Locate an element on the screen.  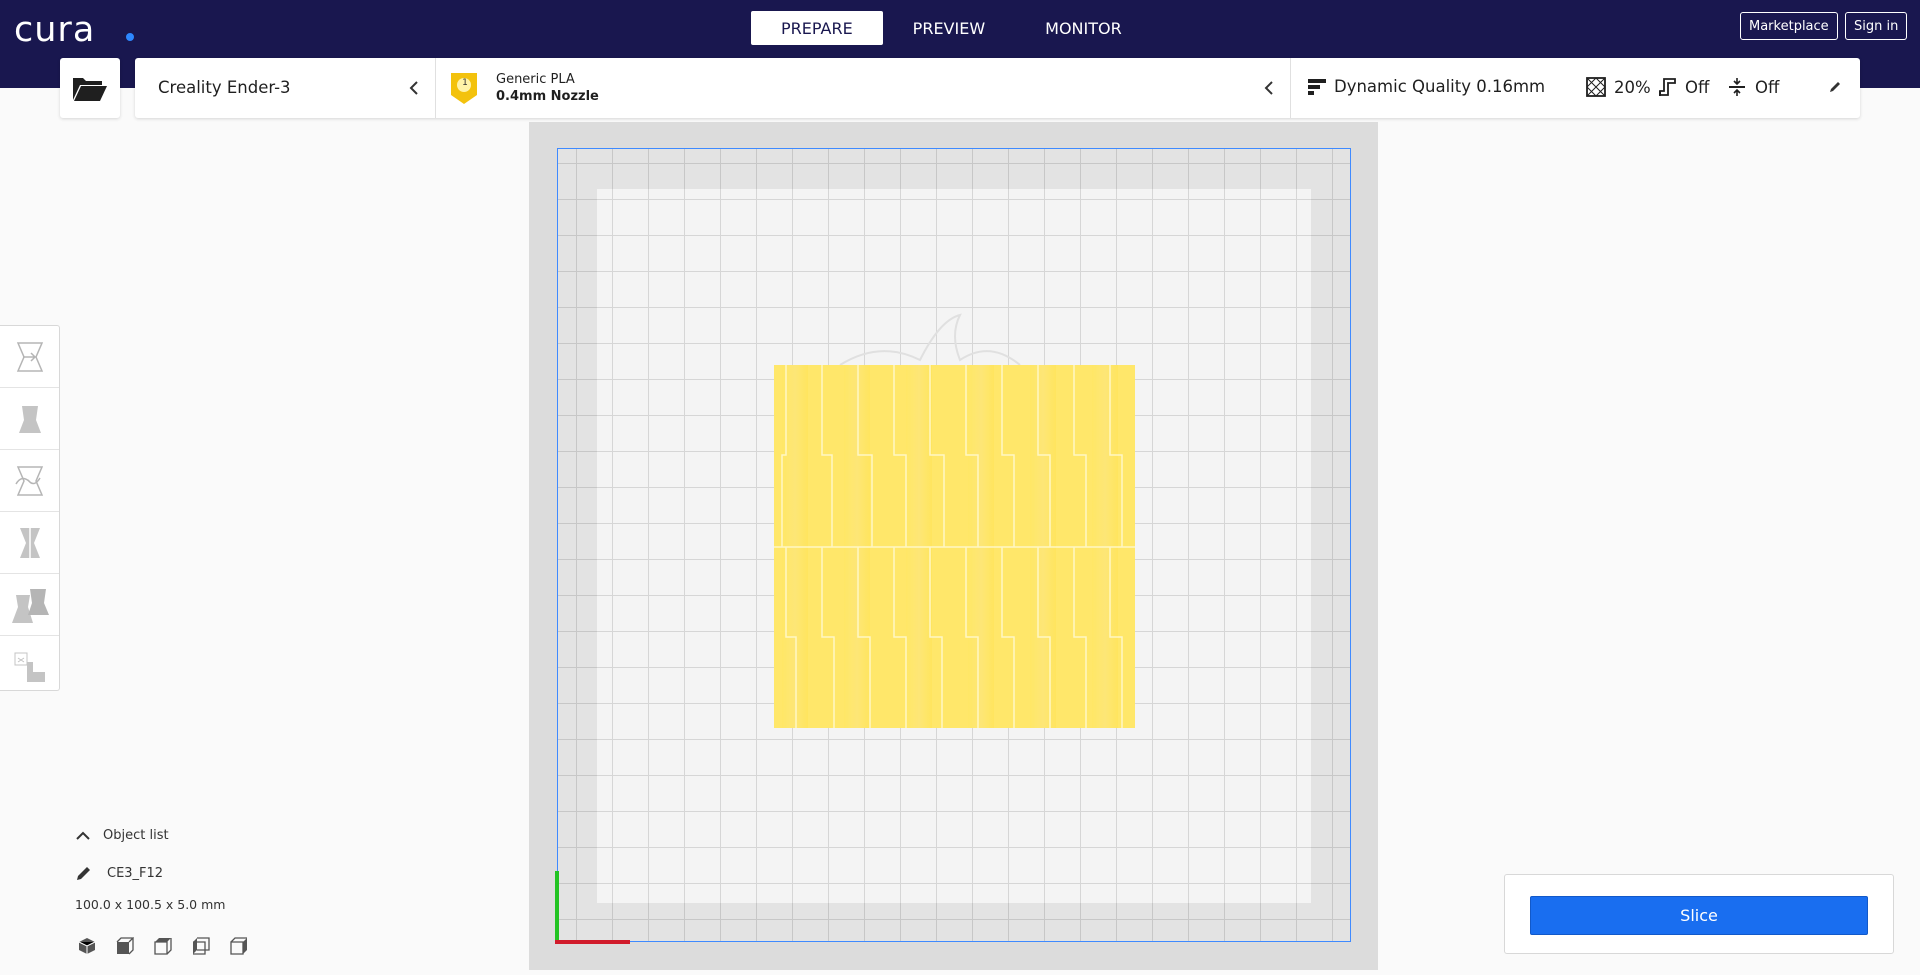
support-icon is located at coordinates (1667, 87).